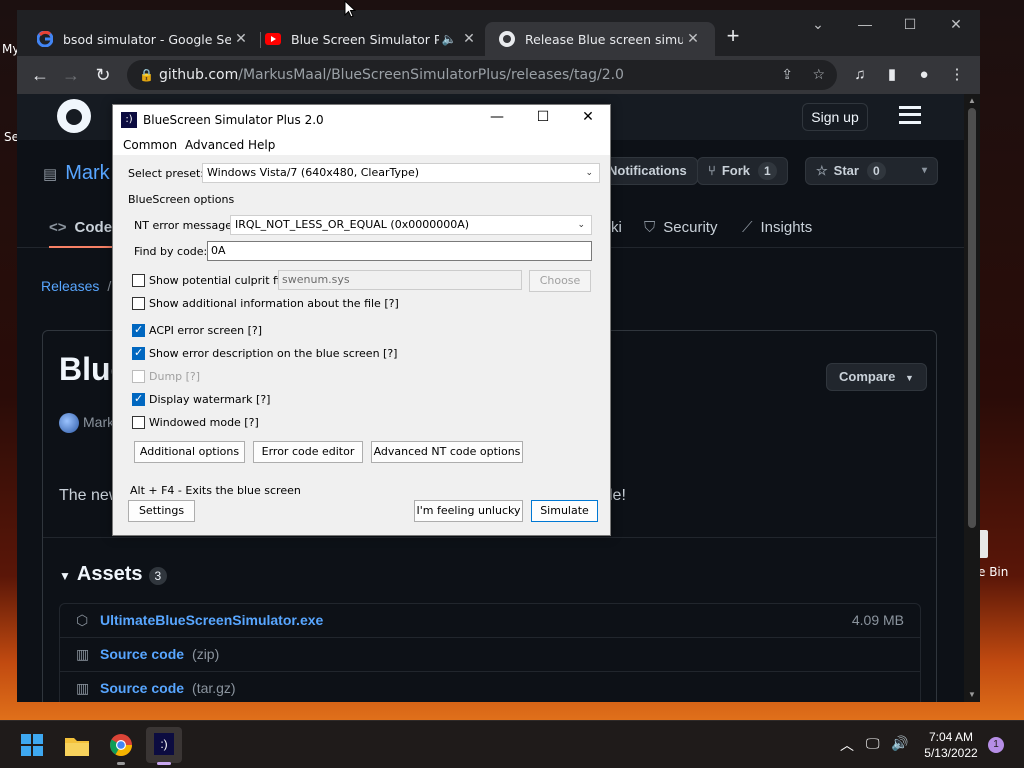  I want to click on menu-advanced: Advanced, so click(214, 145).